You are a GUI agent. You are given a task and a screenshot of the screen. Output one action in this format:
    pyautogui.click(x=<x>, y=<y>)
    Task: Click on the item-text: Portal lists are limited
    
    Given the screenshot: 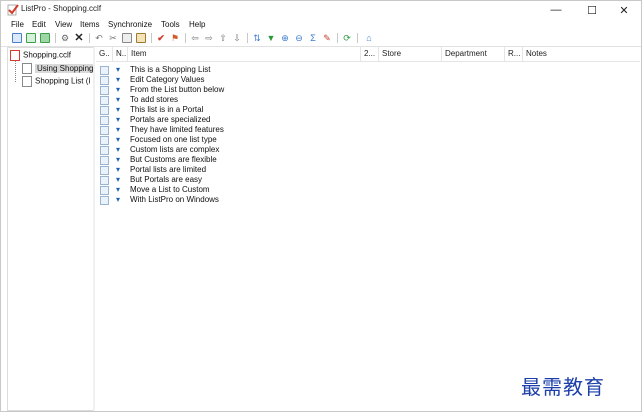 What is the action you would take?
    pyautogui.click(x=168, y=169)
    